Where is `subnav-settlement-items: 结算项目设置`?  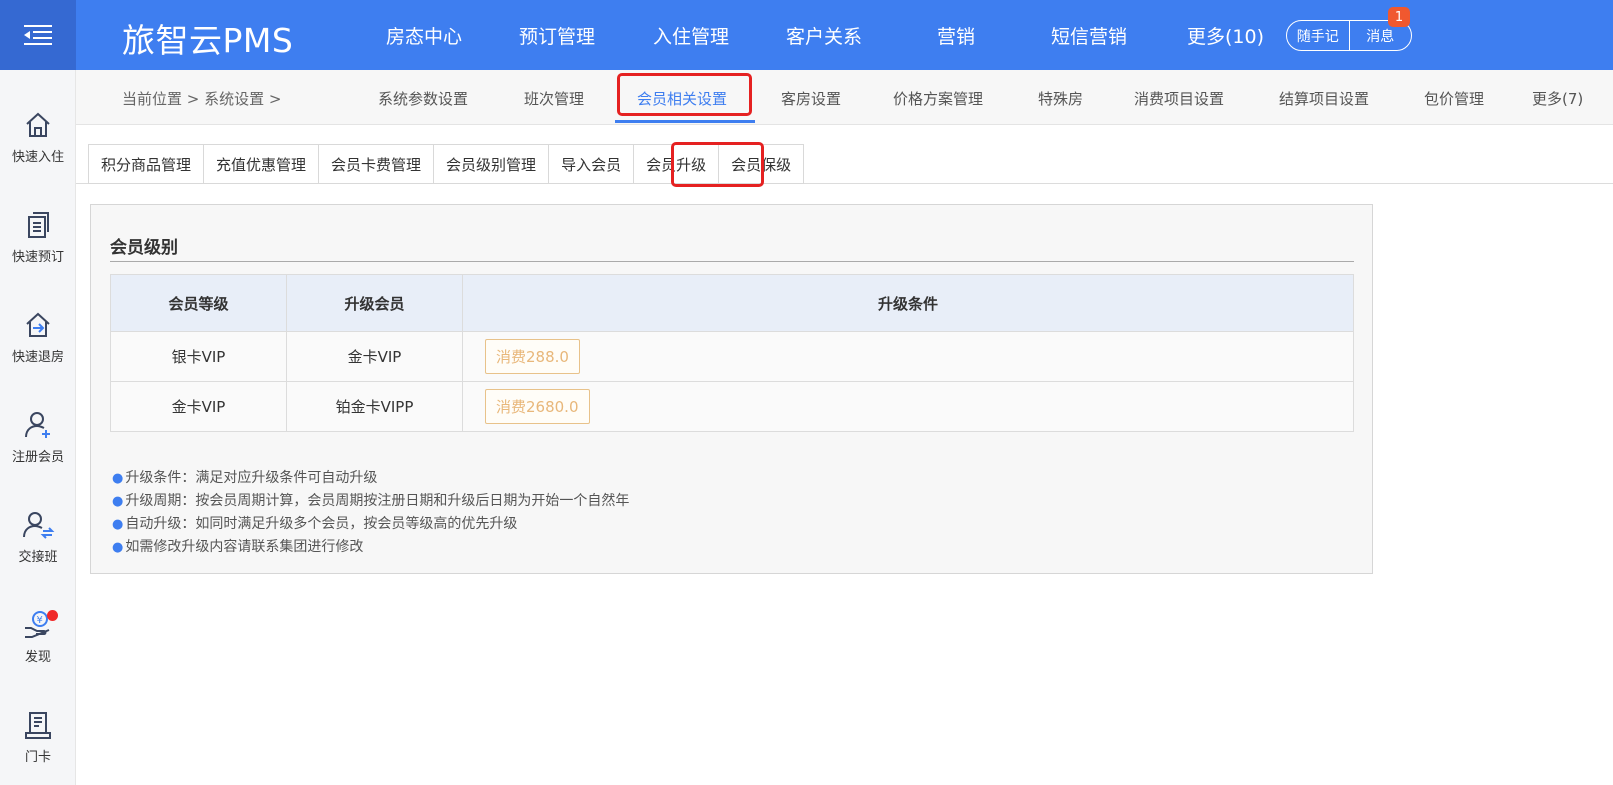 subnav-settlement-items: 结算项目设置 is located at coordinates (1324, 98).